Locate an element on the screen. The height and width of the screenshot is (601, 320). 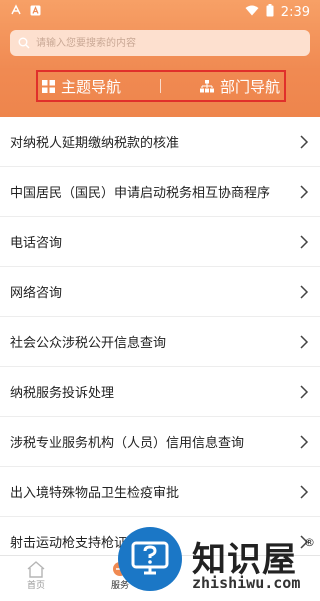
search-bar is located at coordinates (160, 43).